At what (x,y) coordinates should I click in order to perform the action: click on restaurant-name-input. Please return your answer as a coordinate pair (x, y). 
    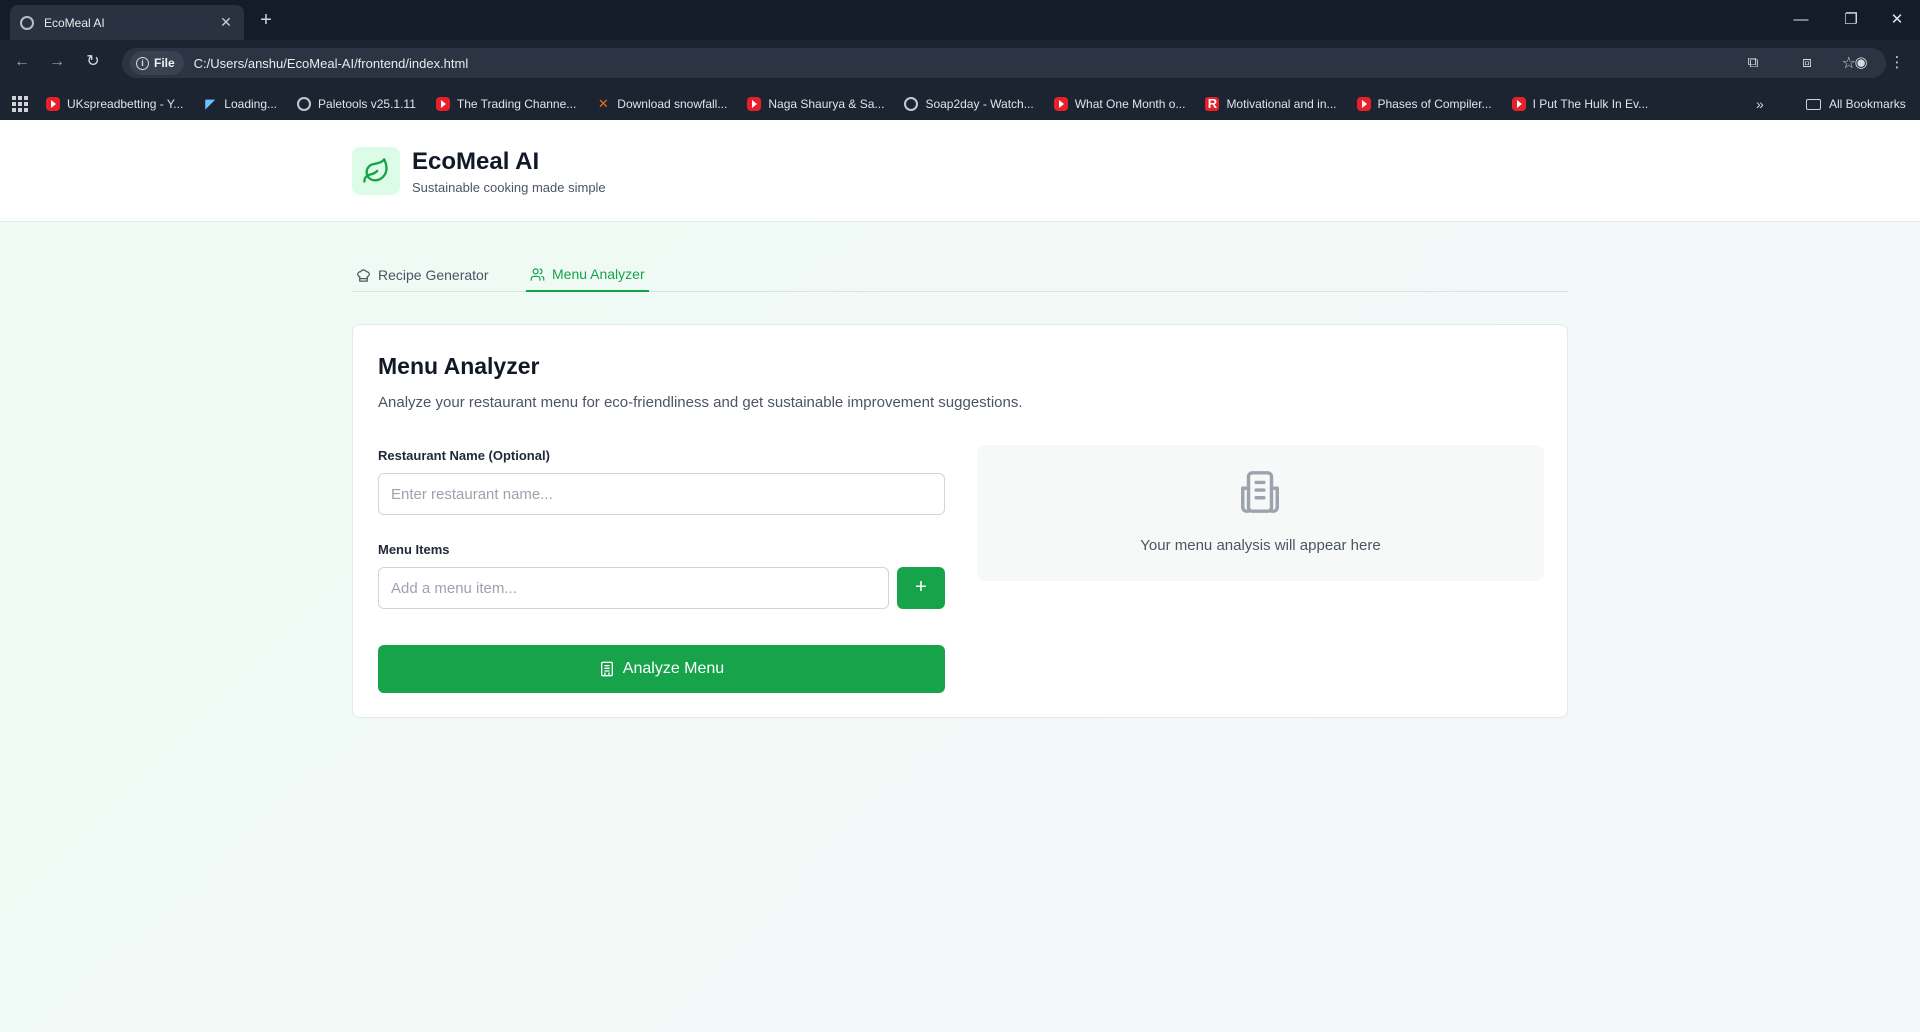
    Looking at the image, I should click on (661, 494).